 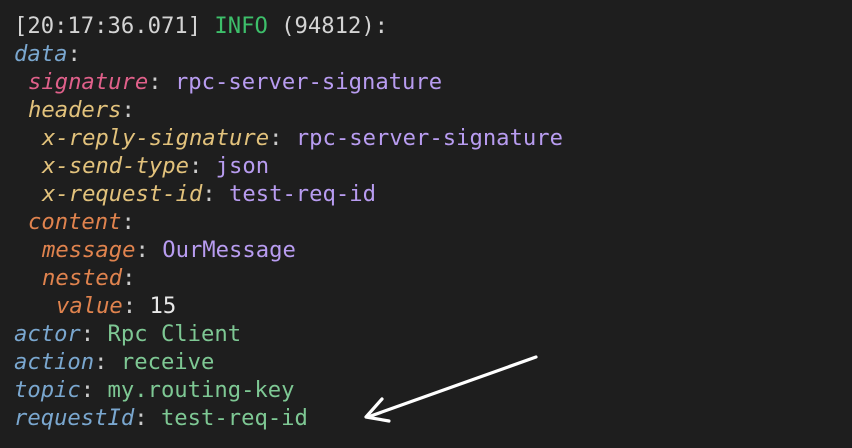 What do you see at coordinates (89, 250) in the screenshot?
I see `message-key: message` at bounding box center [89, 250].